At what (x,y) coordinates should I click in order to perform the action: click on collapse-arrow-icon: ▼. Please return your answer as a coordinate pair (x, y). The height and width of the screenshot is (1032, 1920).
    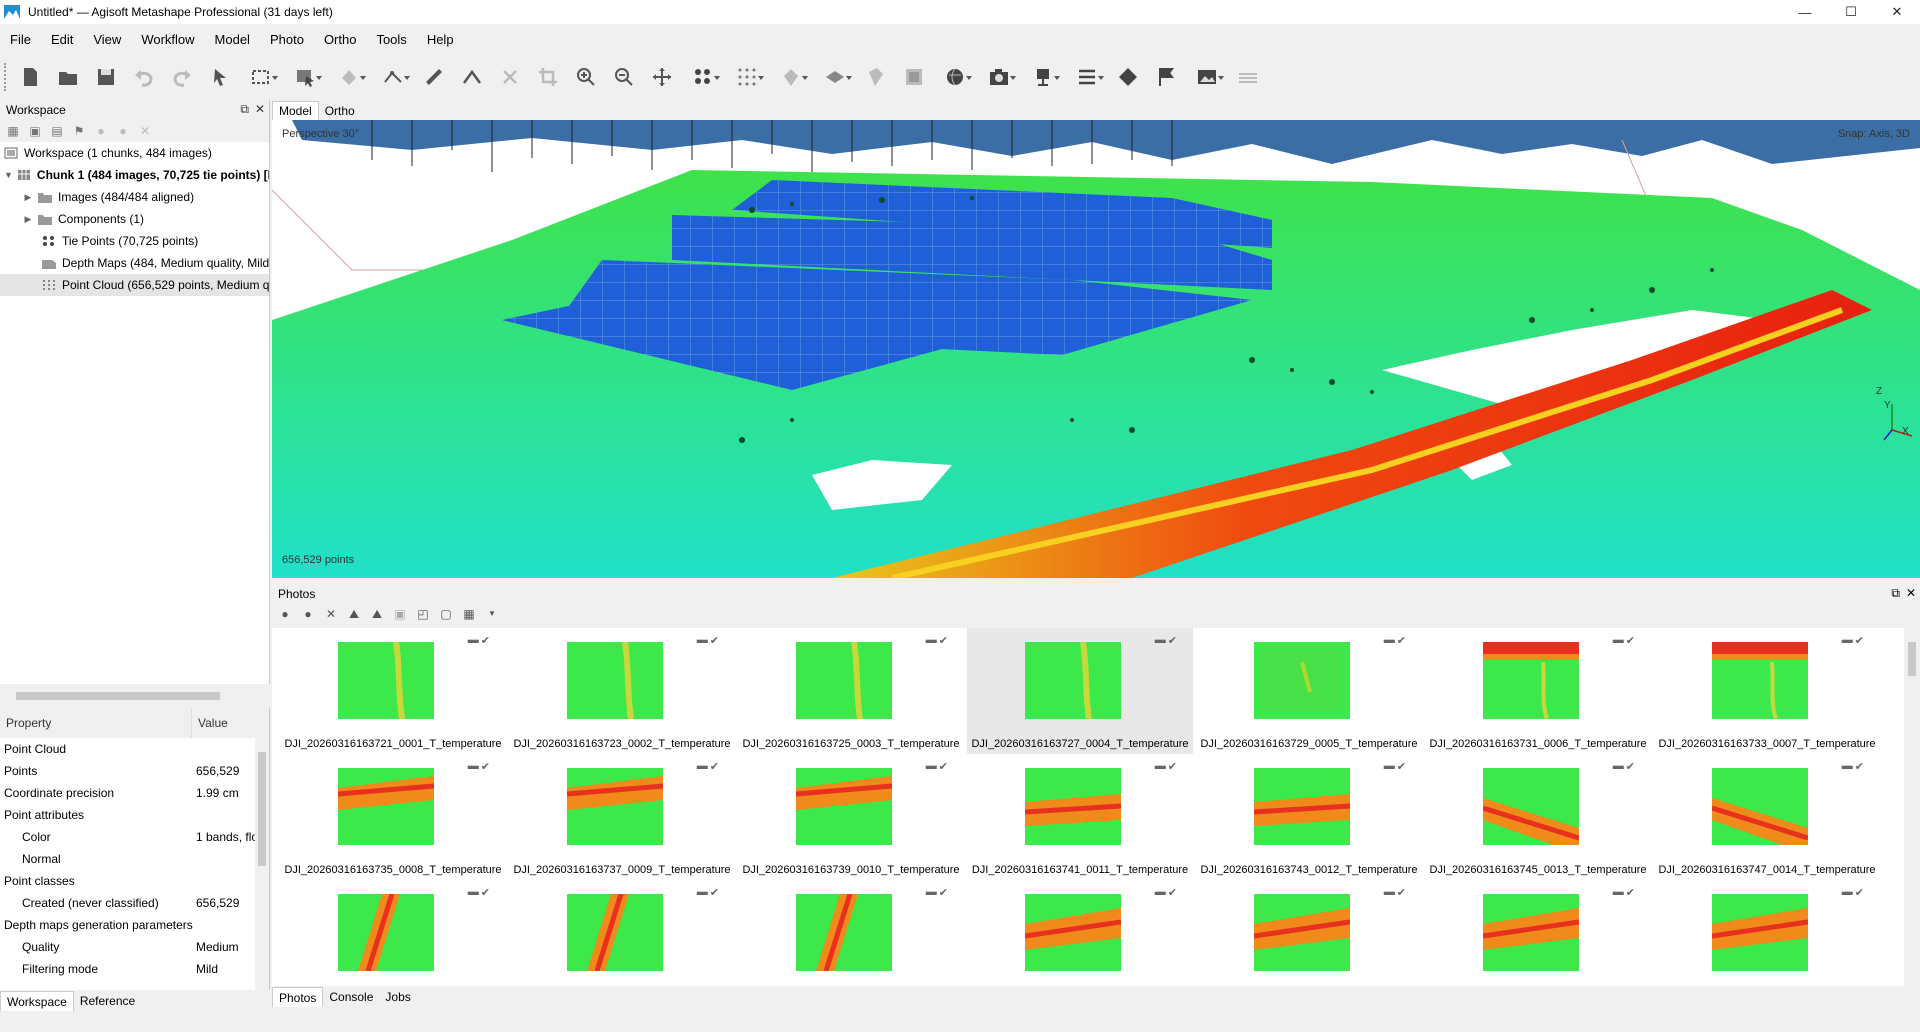
    Looking at the image, I should click on (8, 175).